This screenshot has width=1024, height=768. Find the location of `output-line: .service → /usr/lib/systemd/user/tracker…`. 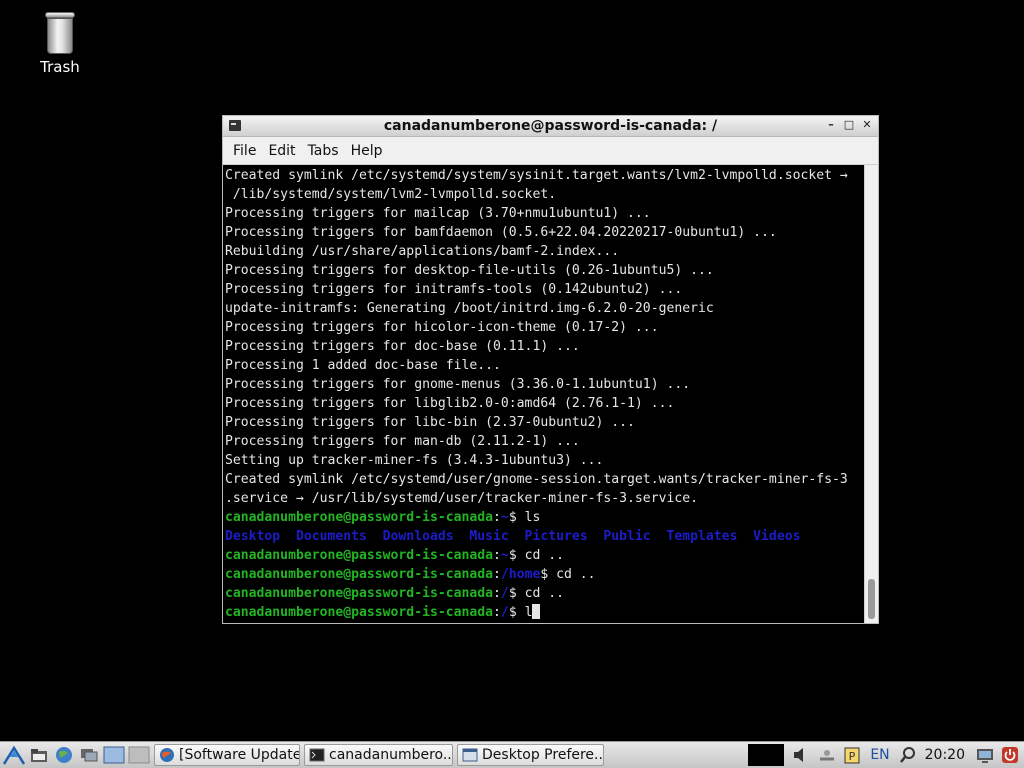

output-line: .service → /usr/lib/systemd/user/tracker… is located at coordinates (461, 498).